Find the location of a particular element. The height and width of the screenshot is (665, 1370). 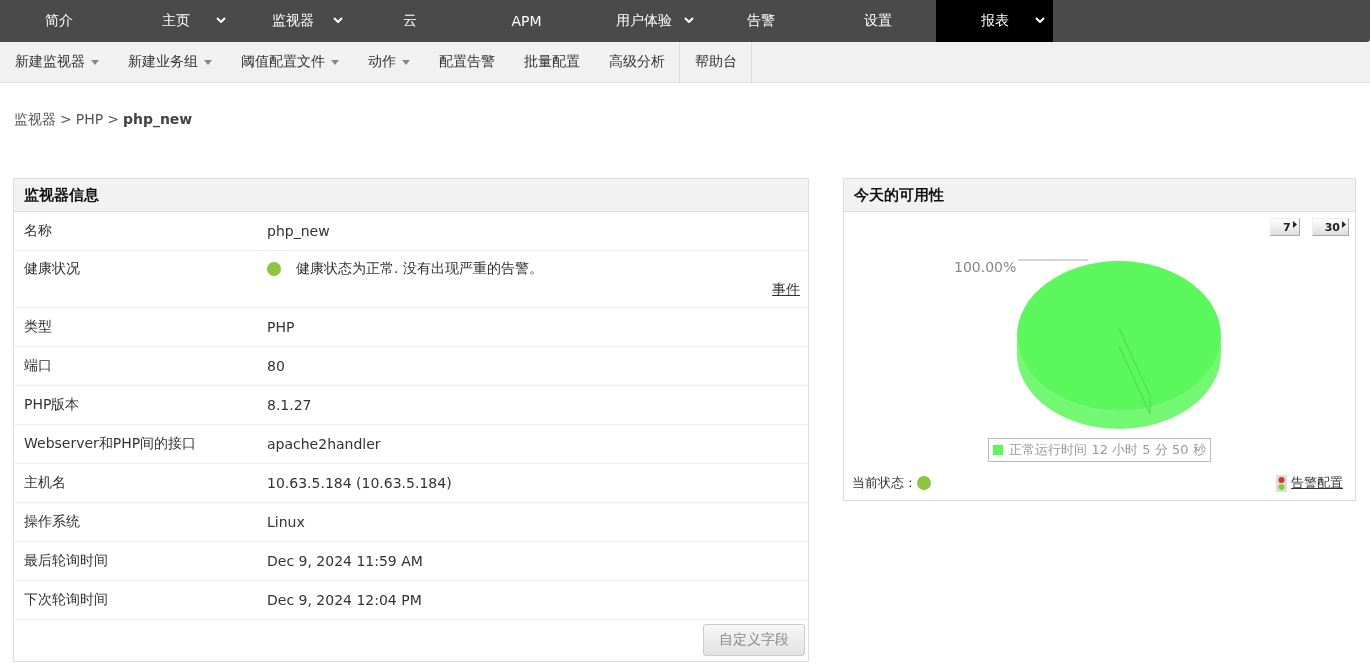

nav-tab: 报表 is located at coordinates (994, 21).